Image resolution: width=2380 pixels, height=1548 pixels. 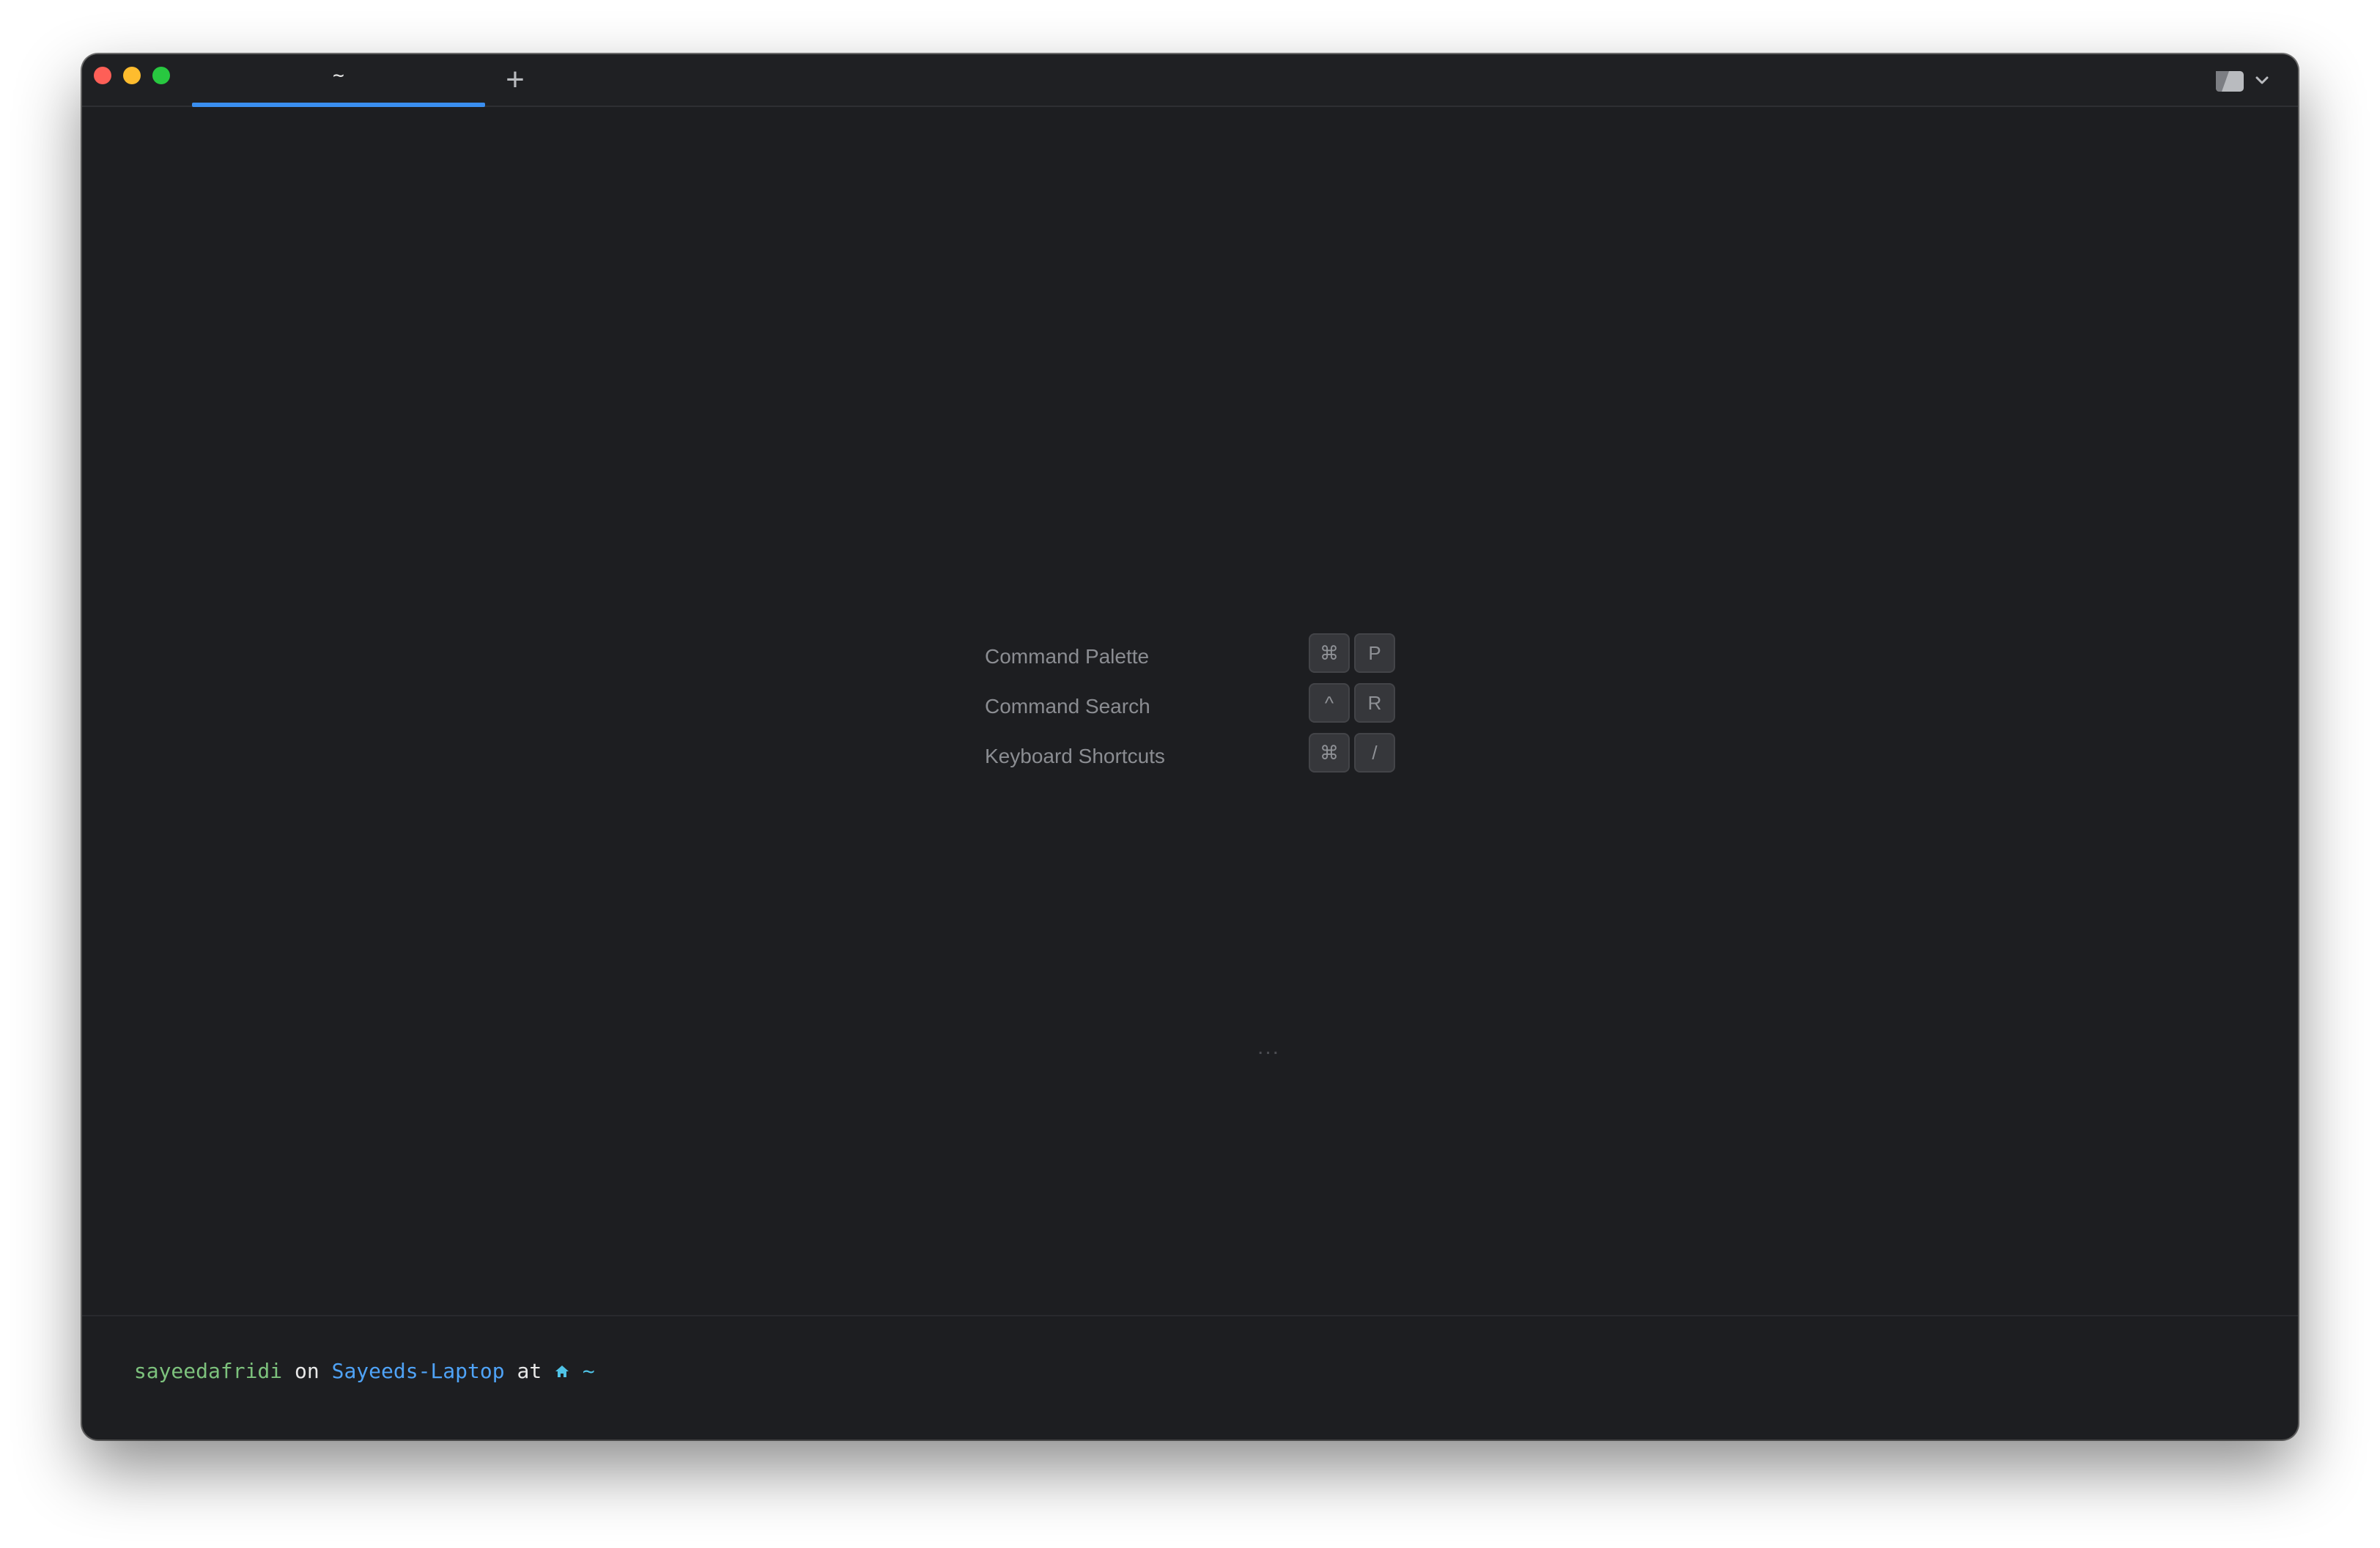 What do you see at coordinates (102, 75) in the screenshot?
I see `close-window-button` at bounding box center [102, 75].